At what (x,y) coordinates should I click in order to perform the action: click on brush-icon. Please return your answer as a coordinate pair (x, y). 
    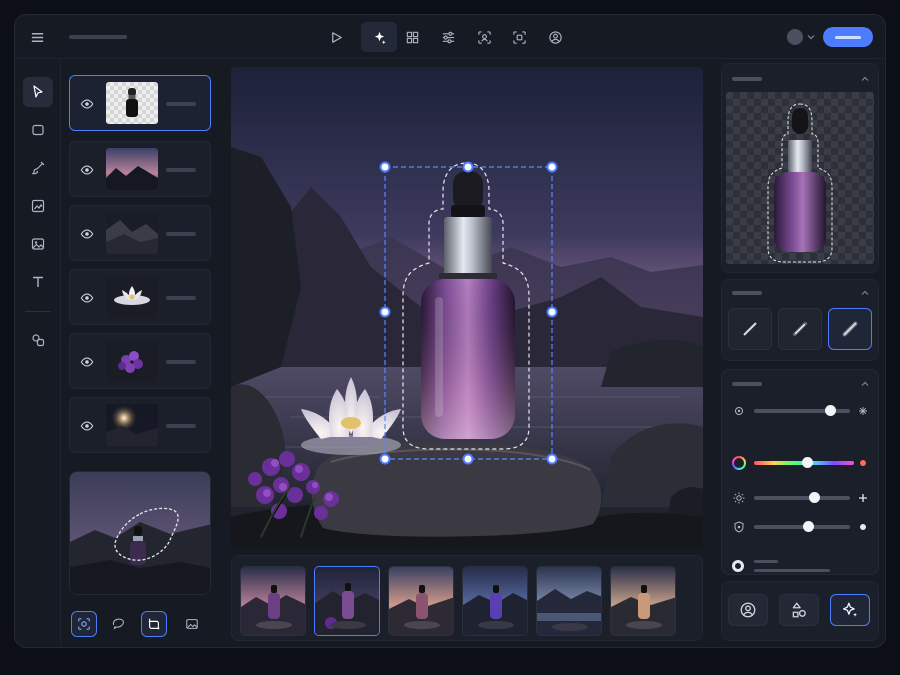
    Looking at the image, I should click on (38, 168).